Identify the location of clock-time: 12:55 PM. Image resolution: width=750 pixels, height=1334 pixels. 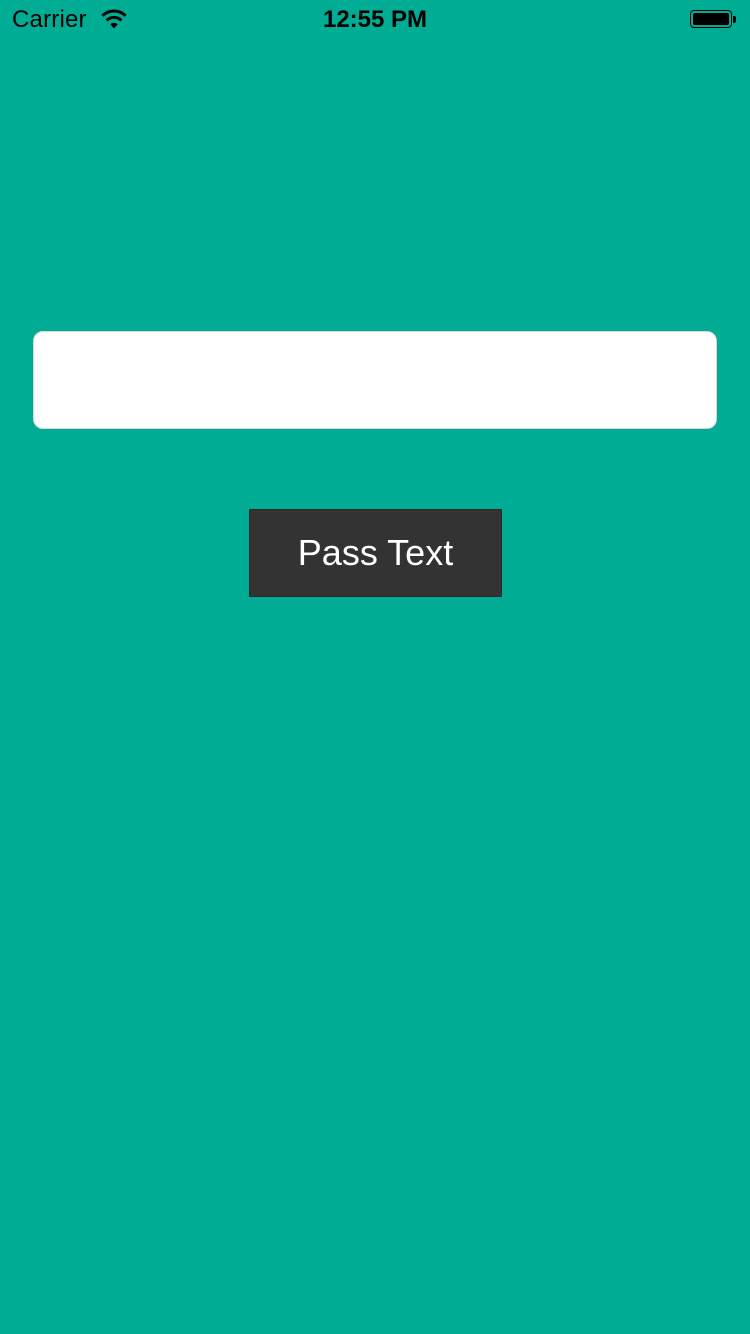
(375, 19).